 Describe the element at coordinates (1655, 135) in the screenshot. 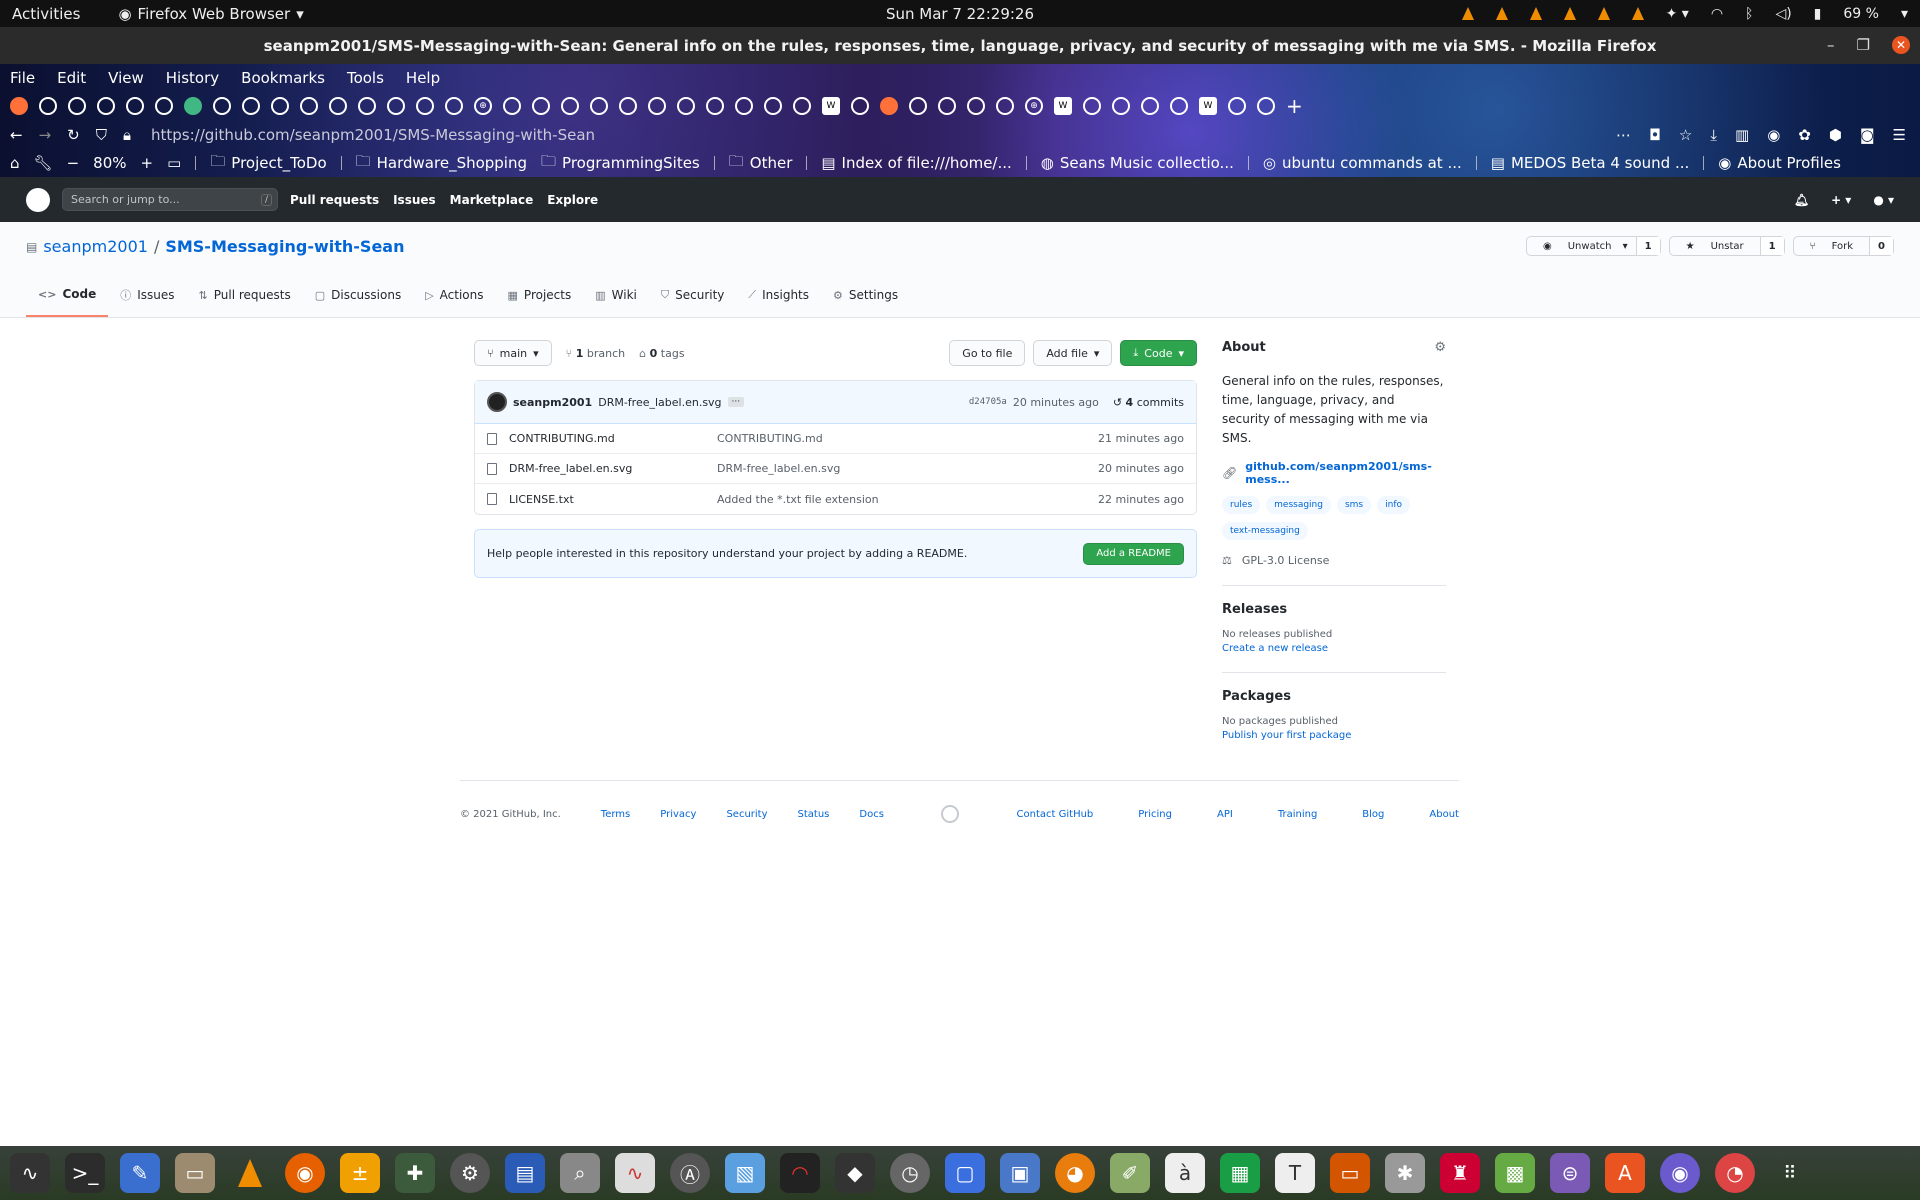

I see `pocket-icon: ◘` at that location.